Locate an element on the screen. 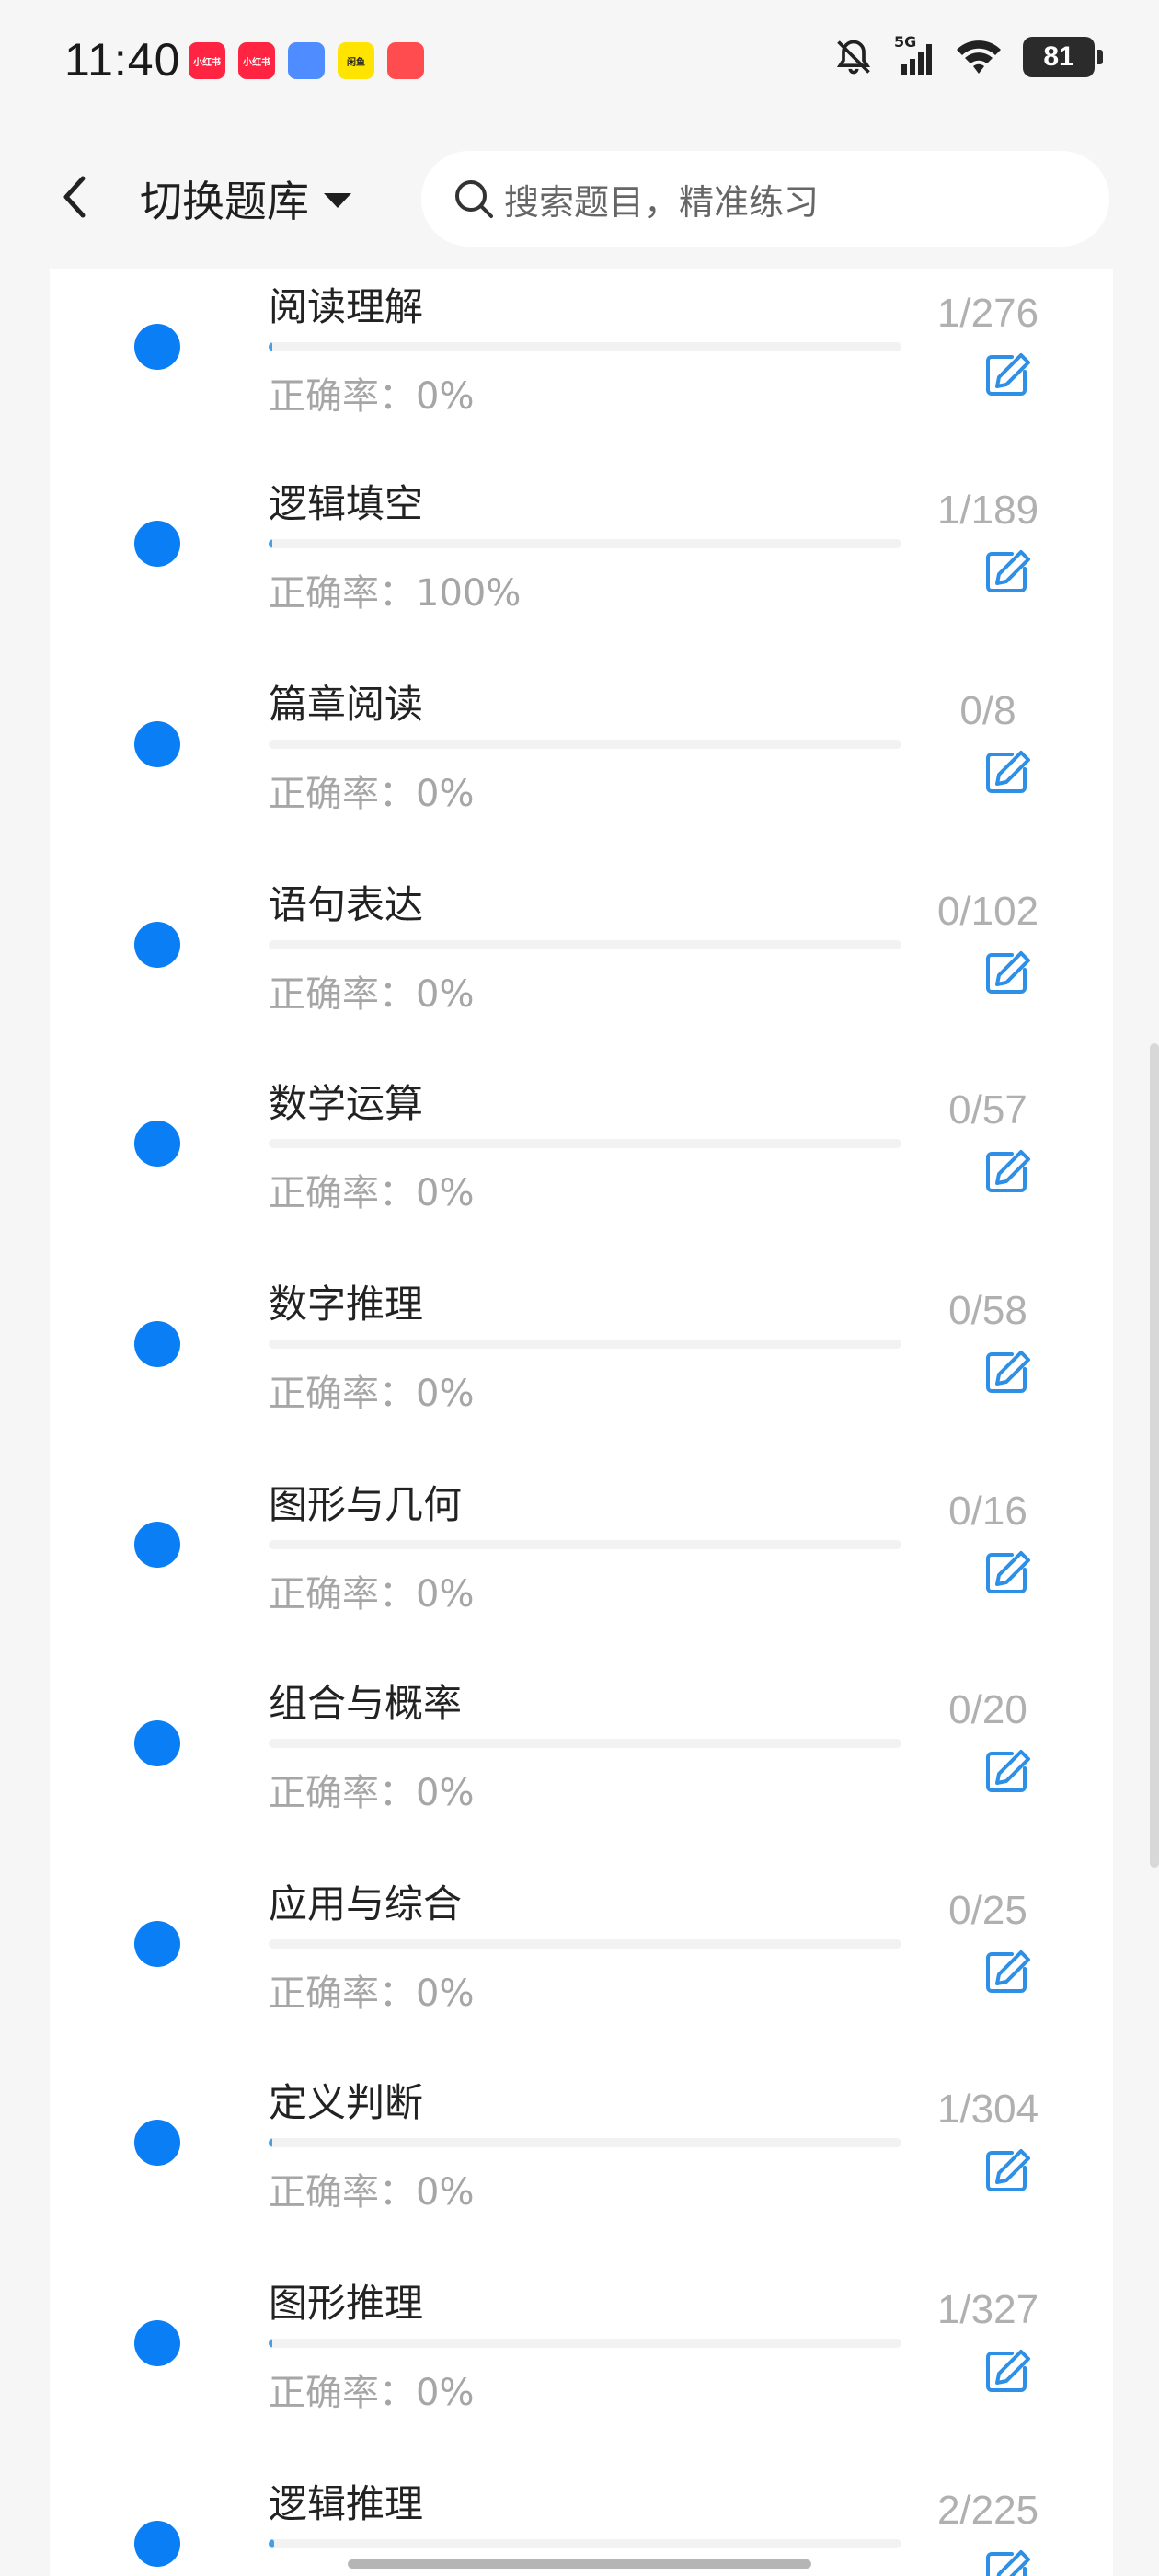 Image resolution: width=1159 pixels, height=2576 pixels. category-row: 组合与概率 正确率：0% 0/20 is located at coordinates (581, 1765).